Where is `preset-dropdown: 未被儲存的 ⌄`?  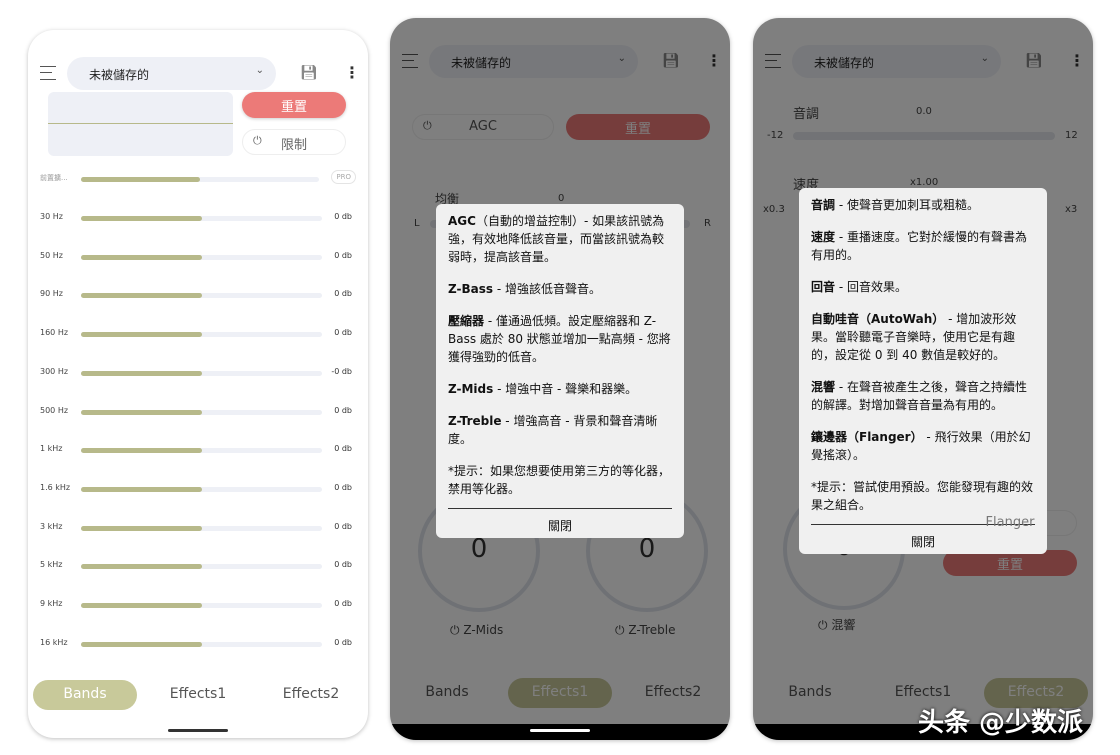
preset-dropdown: 未被儲存的 ⌄ is located at coordinates (171, 73).